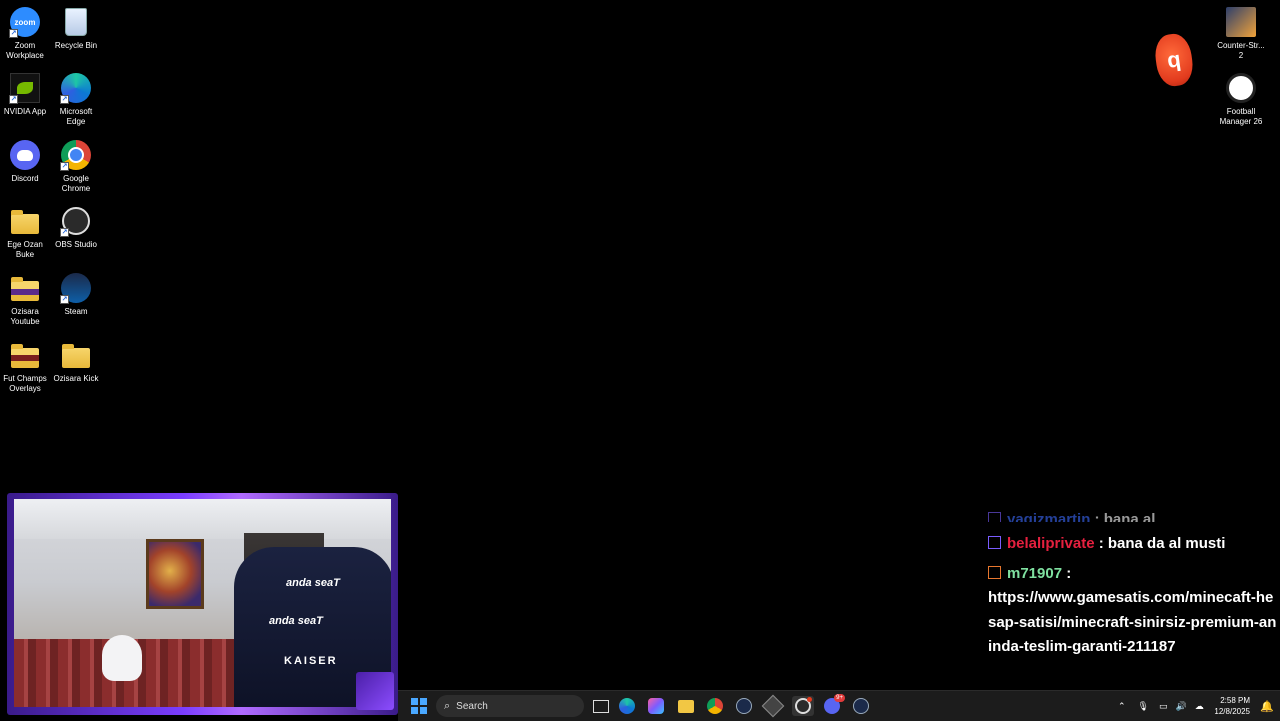 This screenshot has width=1280, height=721. Describe the element at coordinates (1241, 22) in the screenshot. I see `counter-strike-icon` at that location.